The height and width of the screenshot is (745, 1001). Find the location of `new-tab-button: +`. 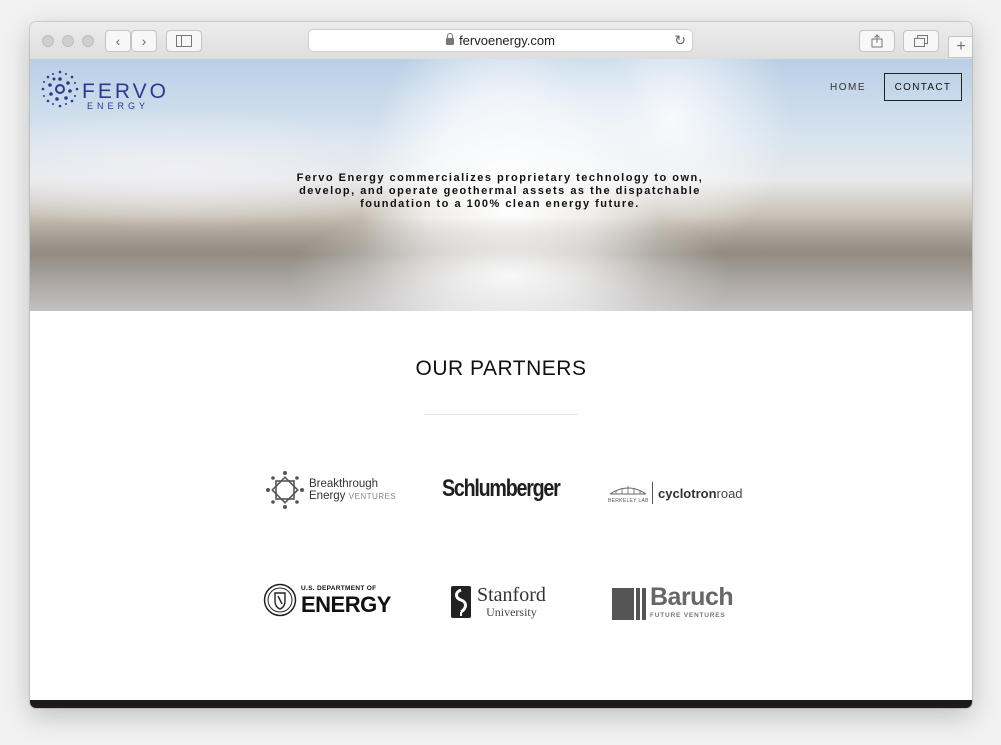

new-tab-button: + is located at coordinates (960, 47).